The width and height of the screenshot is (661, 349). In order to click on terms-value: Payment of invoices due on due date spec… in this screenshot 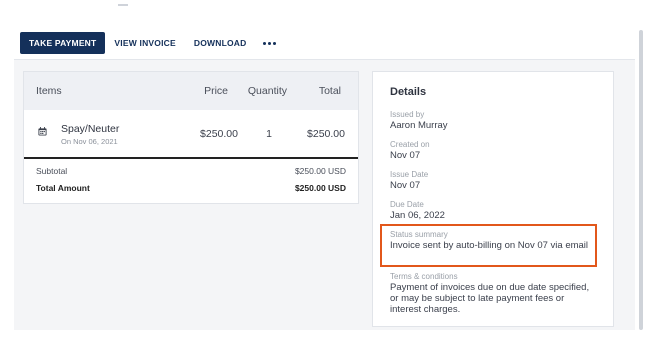, I will do `click(490, 298)`.